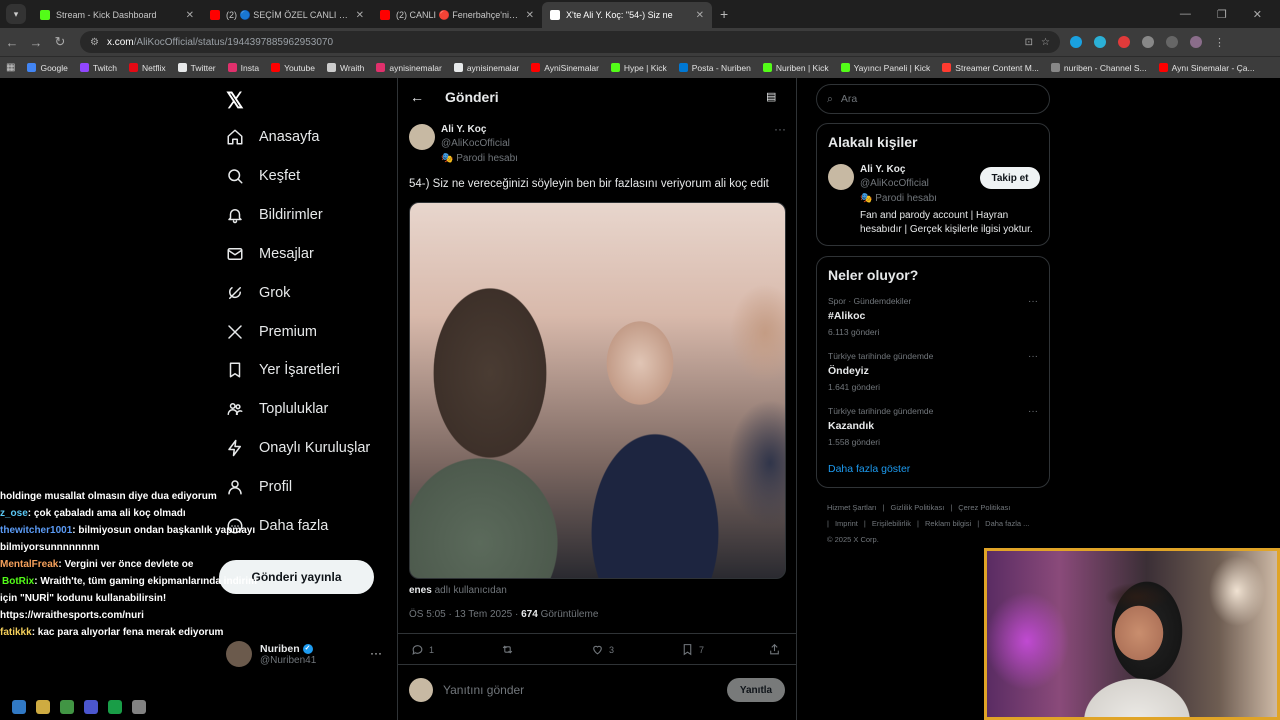  What do you see at coordinates (724, 14) in the screenshot?
I see `new-tab-button: +` at bounding box center [724, 14].